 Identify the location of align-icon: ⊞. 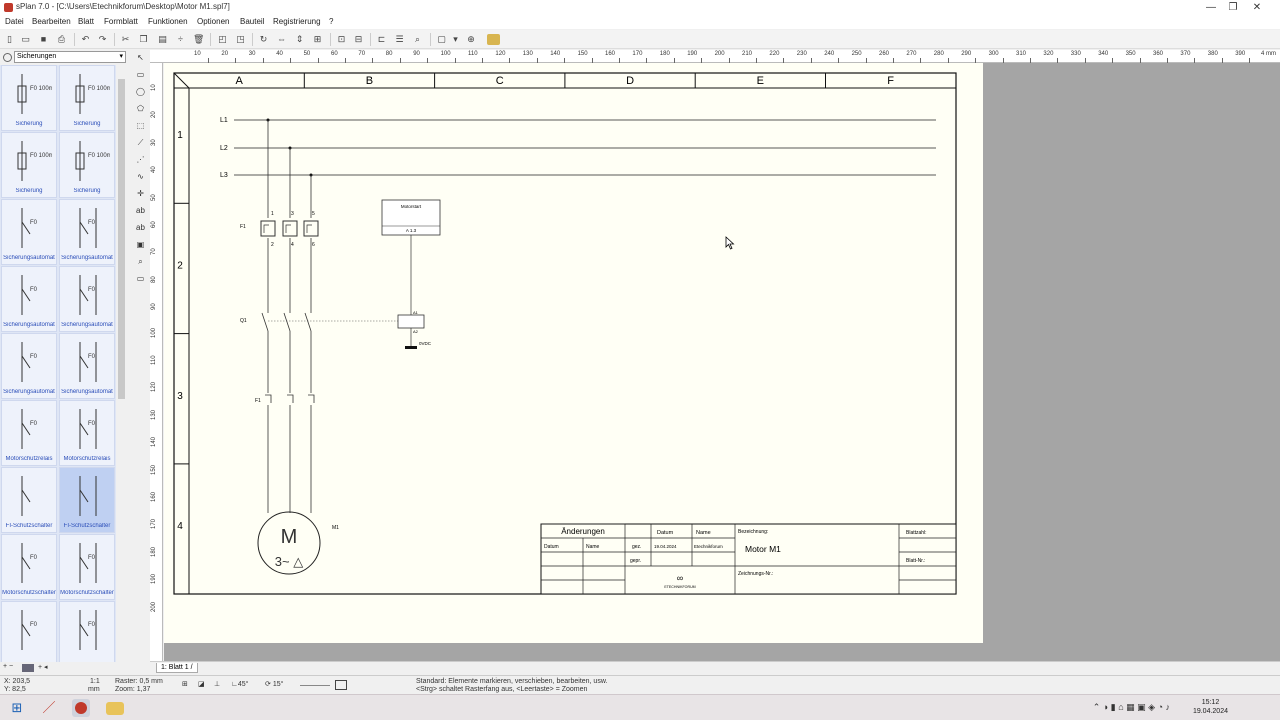
(317, 39).